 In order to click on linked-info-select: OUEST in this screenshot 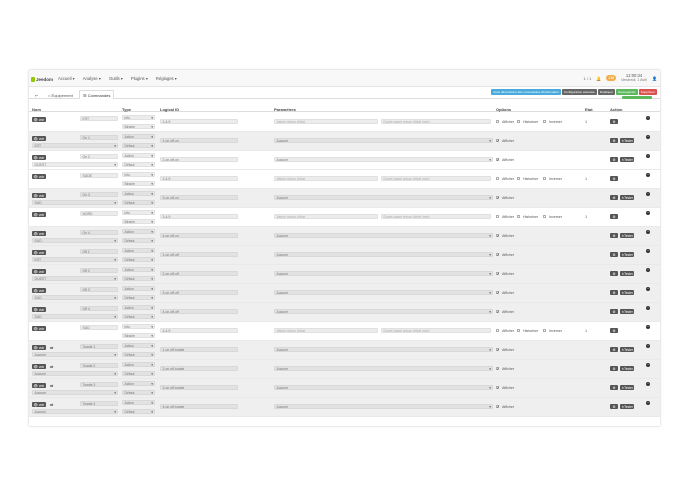, I will do `click(75, 278)`.